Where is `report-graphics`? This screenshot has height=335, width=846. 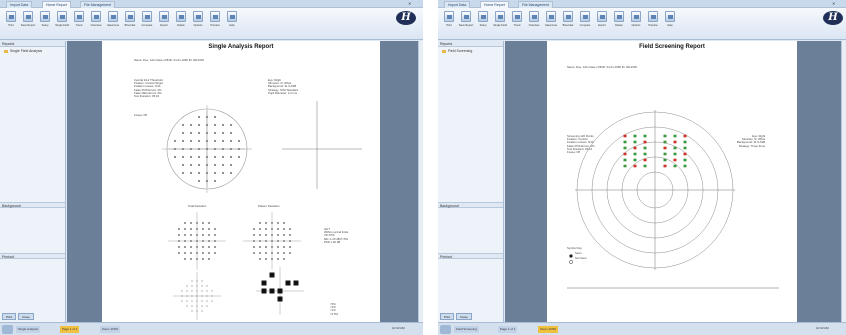
report-graphics is located at coordinates (673, 199).